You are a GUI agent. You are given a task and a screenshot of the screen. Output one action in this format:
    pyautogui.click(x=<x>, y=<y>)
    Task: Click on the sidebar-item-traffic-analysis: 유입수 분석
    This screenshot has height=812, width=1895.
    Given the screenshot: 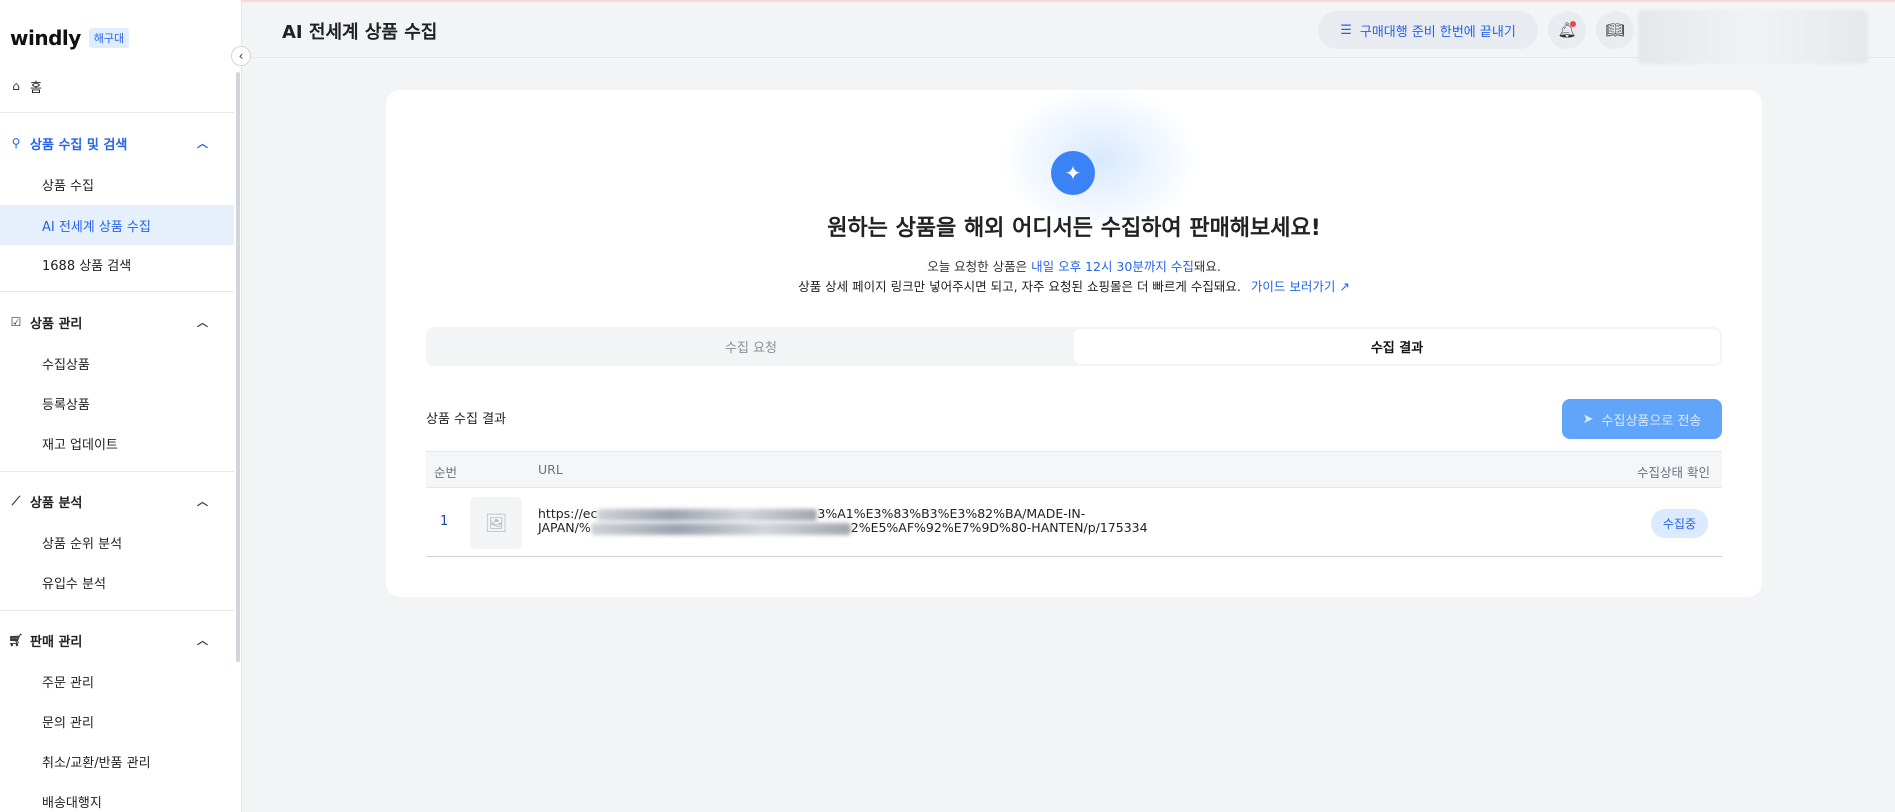 What is the action you would take?
    pyautogui.click(x=117, y=582)
    